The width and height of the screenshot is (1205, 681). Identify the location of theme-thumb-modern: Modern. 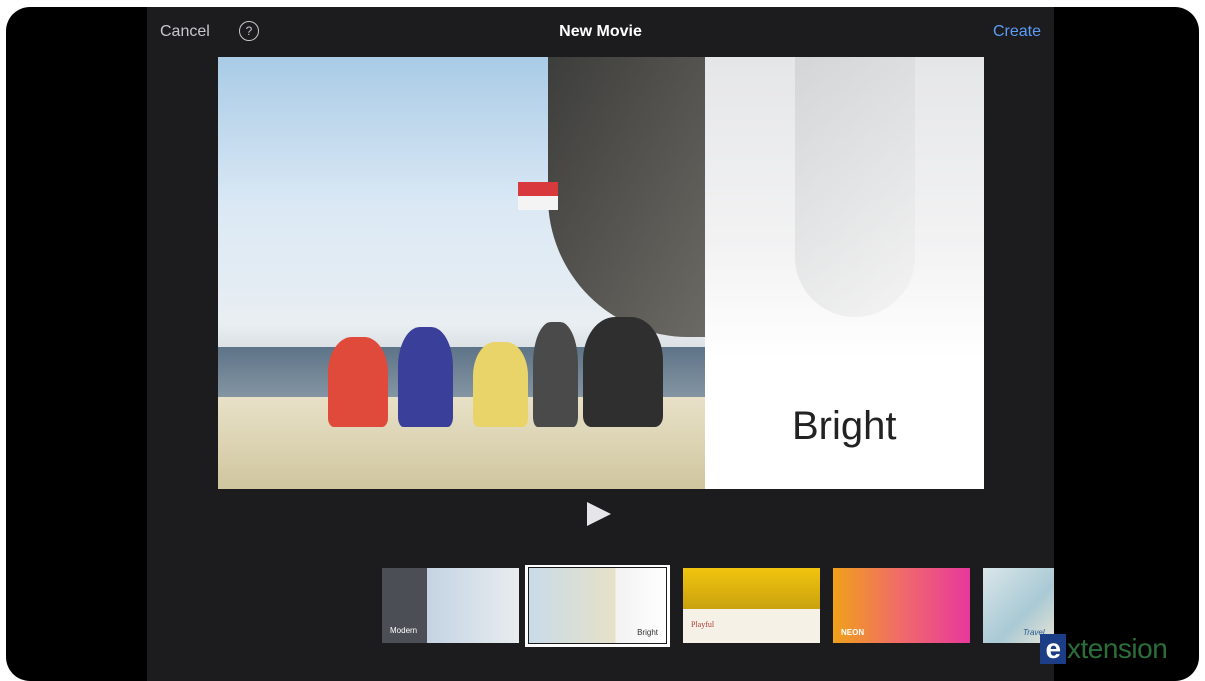
(450, 605).